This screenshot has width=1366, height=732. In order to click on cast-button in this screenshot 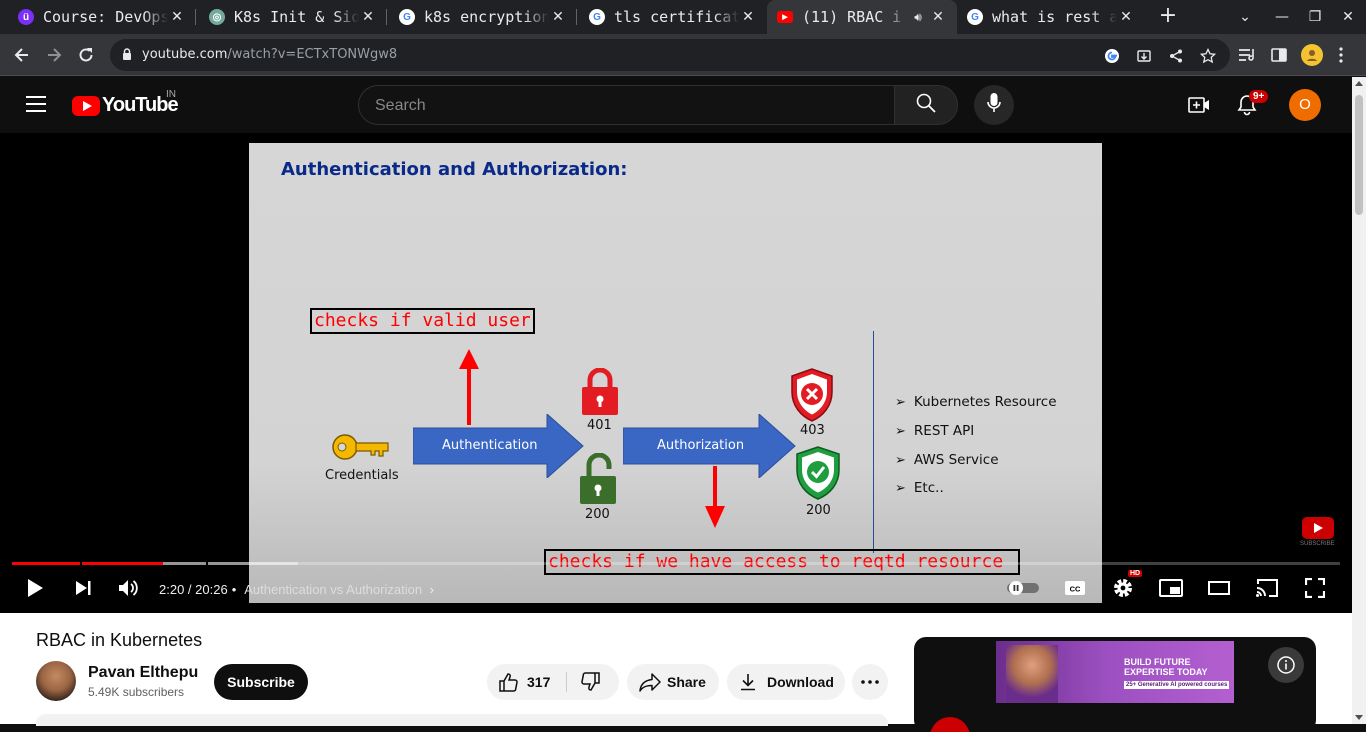, I will do `click(1267, 588)`.